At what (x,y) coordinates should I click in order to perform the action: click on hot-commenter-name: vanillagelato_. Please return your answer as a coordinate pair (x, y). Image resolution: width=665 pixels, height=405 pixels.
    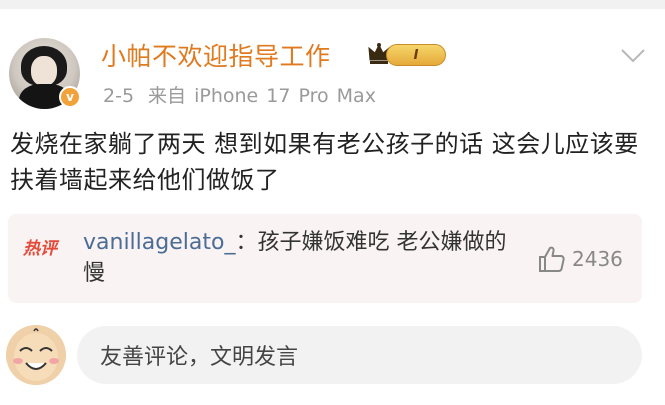
    Looking at the image, I should click on (159, 242).